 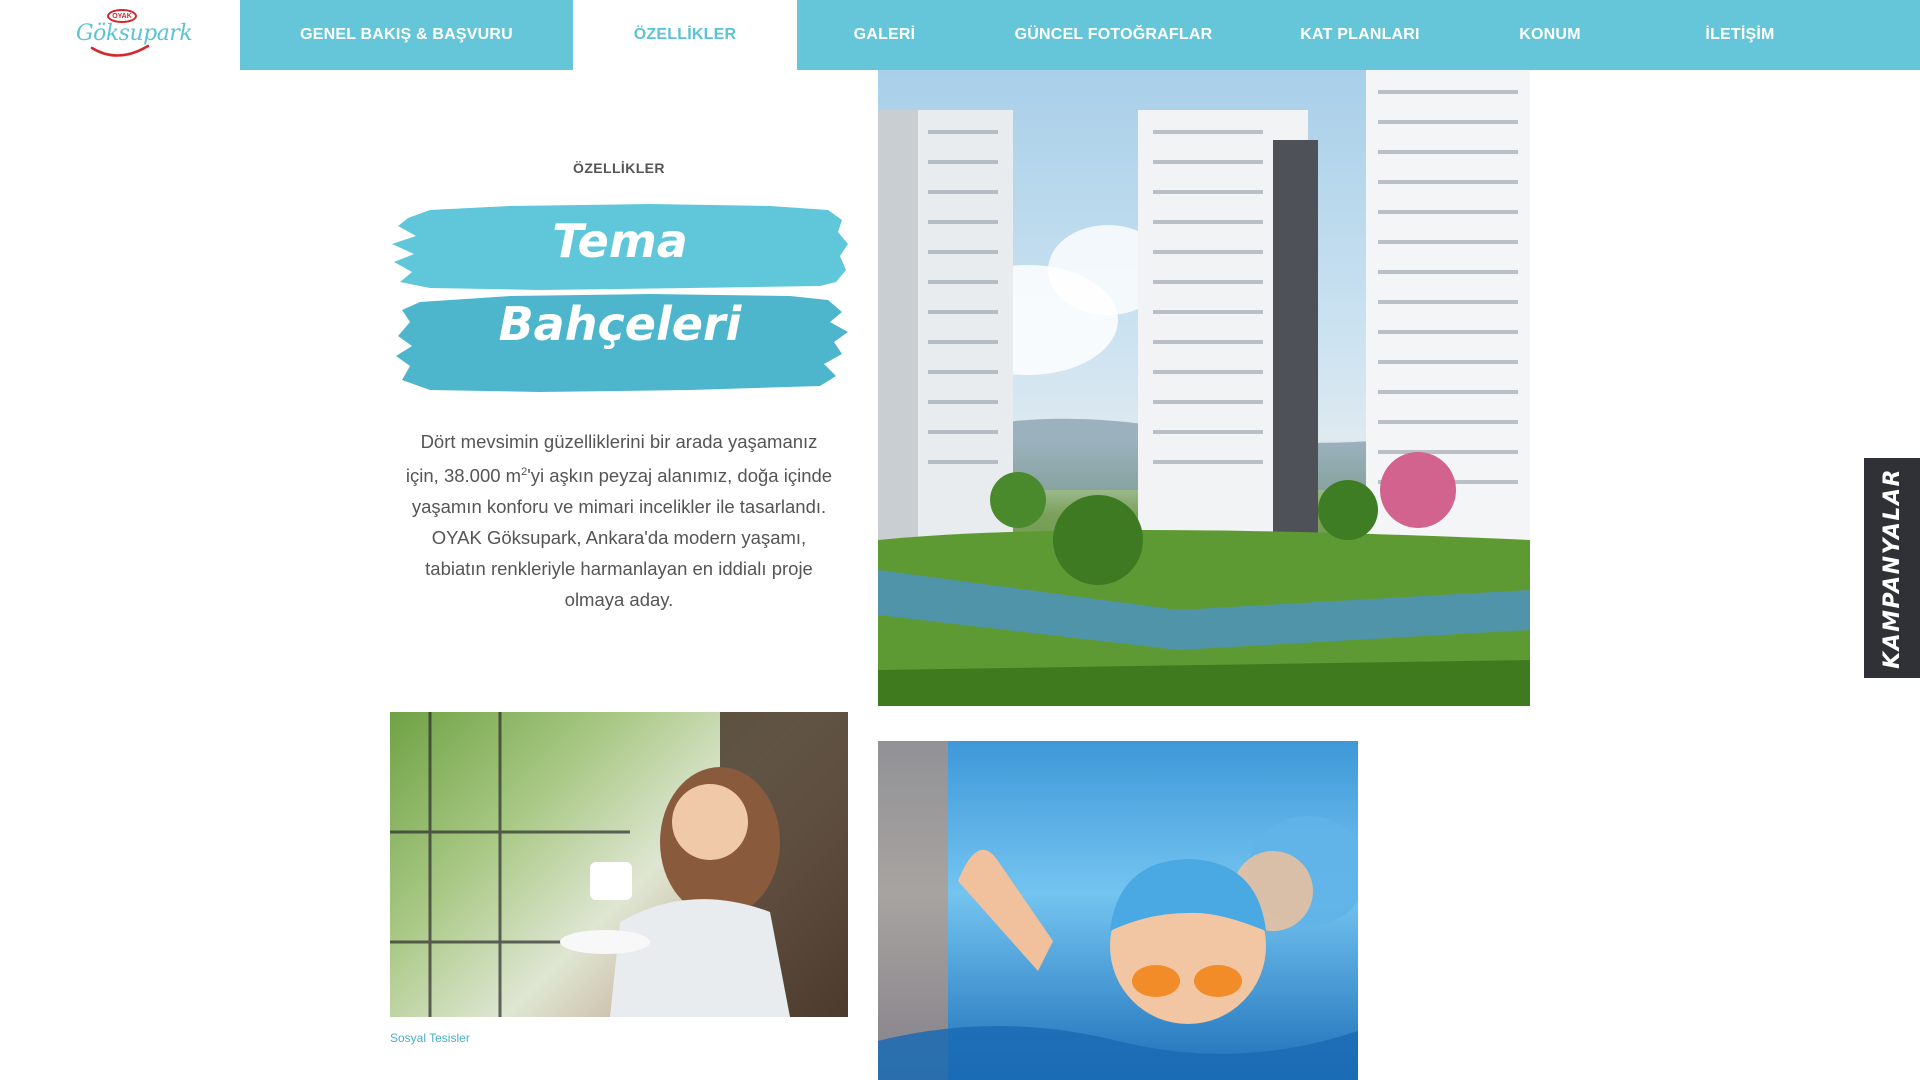 I want to click on kampanyalar-side-tab: KAMPANYALAR, so click(x=1892, y=568).